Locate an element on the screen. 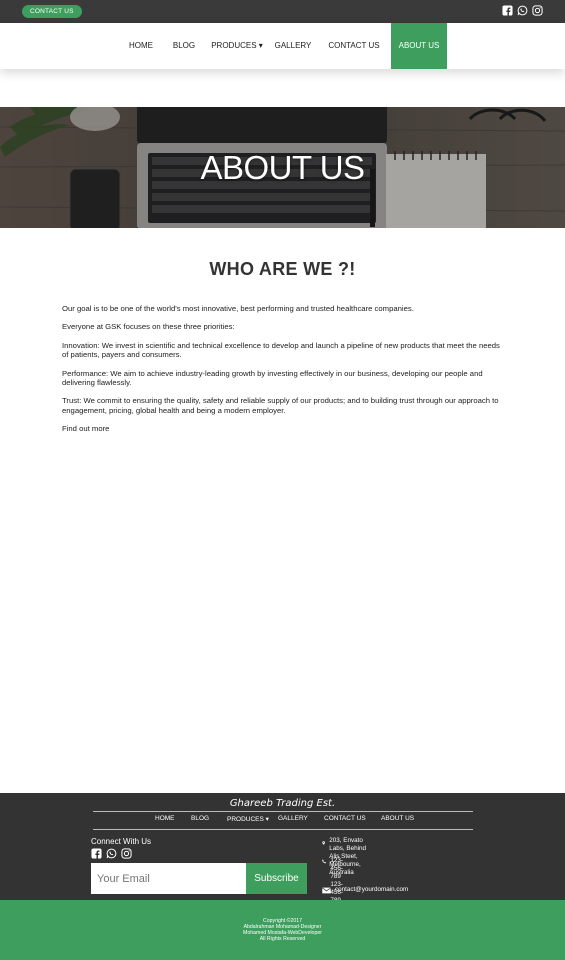 Image resolution: width=565 pixels, height=960 pixels. connect-label: Connect With Us is located at coordinates (121, 841).